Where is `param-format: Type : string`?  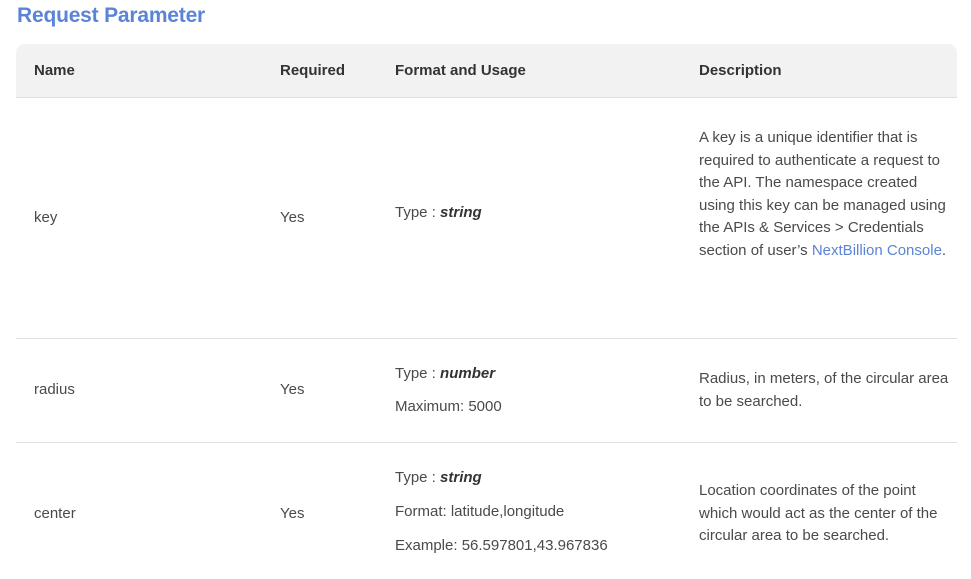
param-format: Type : string is located at coordinates (438, 213).